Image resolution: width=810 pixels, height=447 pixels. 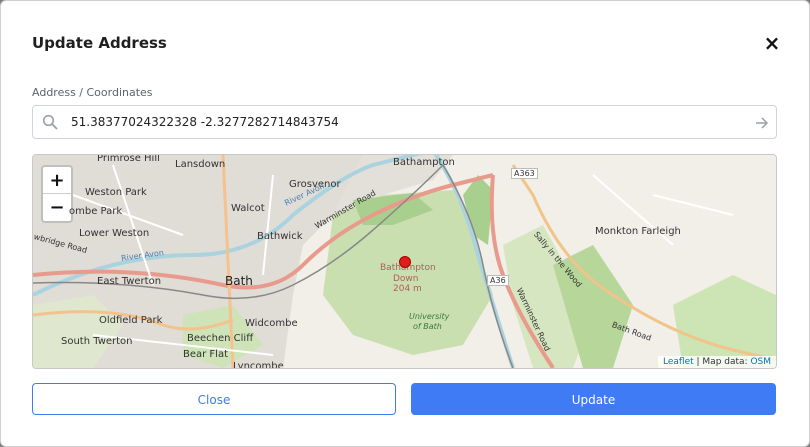 What do you see at coordinates (206, 354) in the screenshot?
I see `map-label: Bear Flat` at bounding box center [206, 354].